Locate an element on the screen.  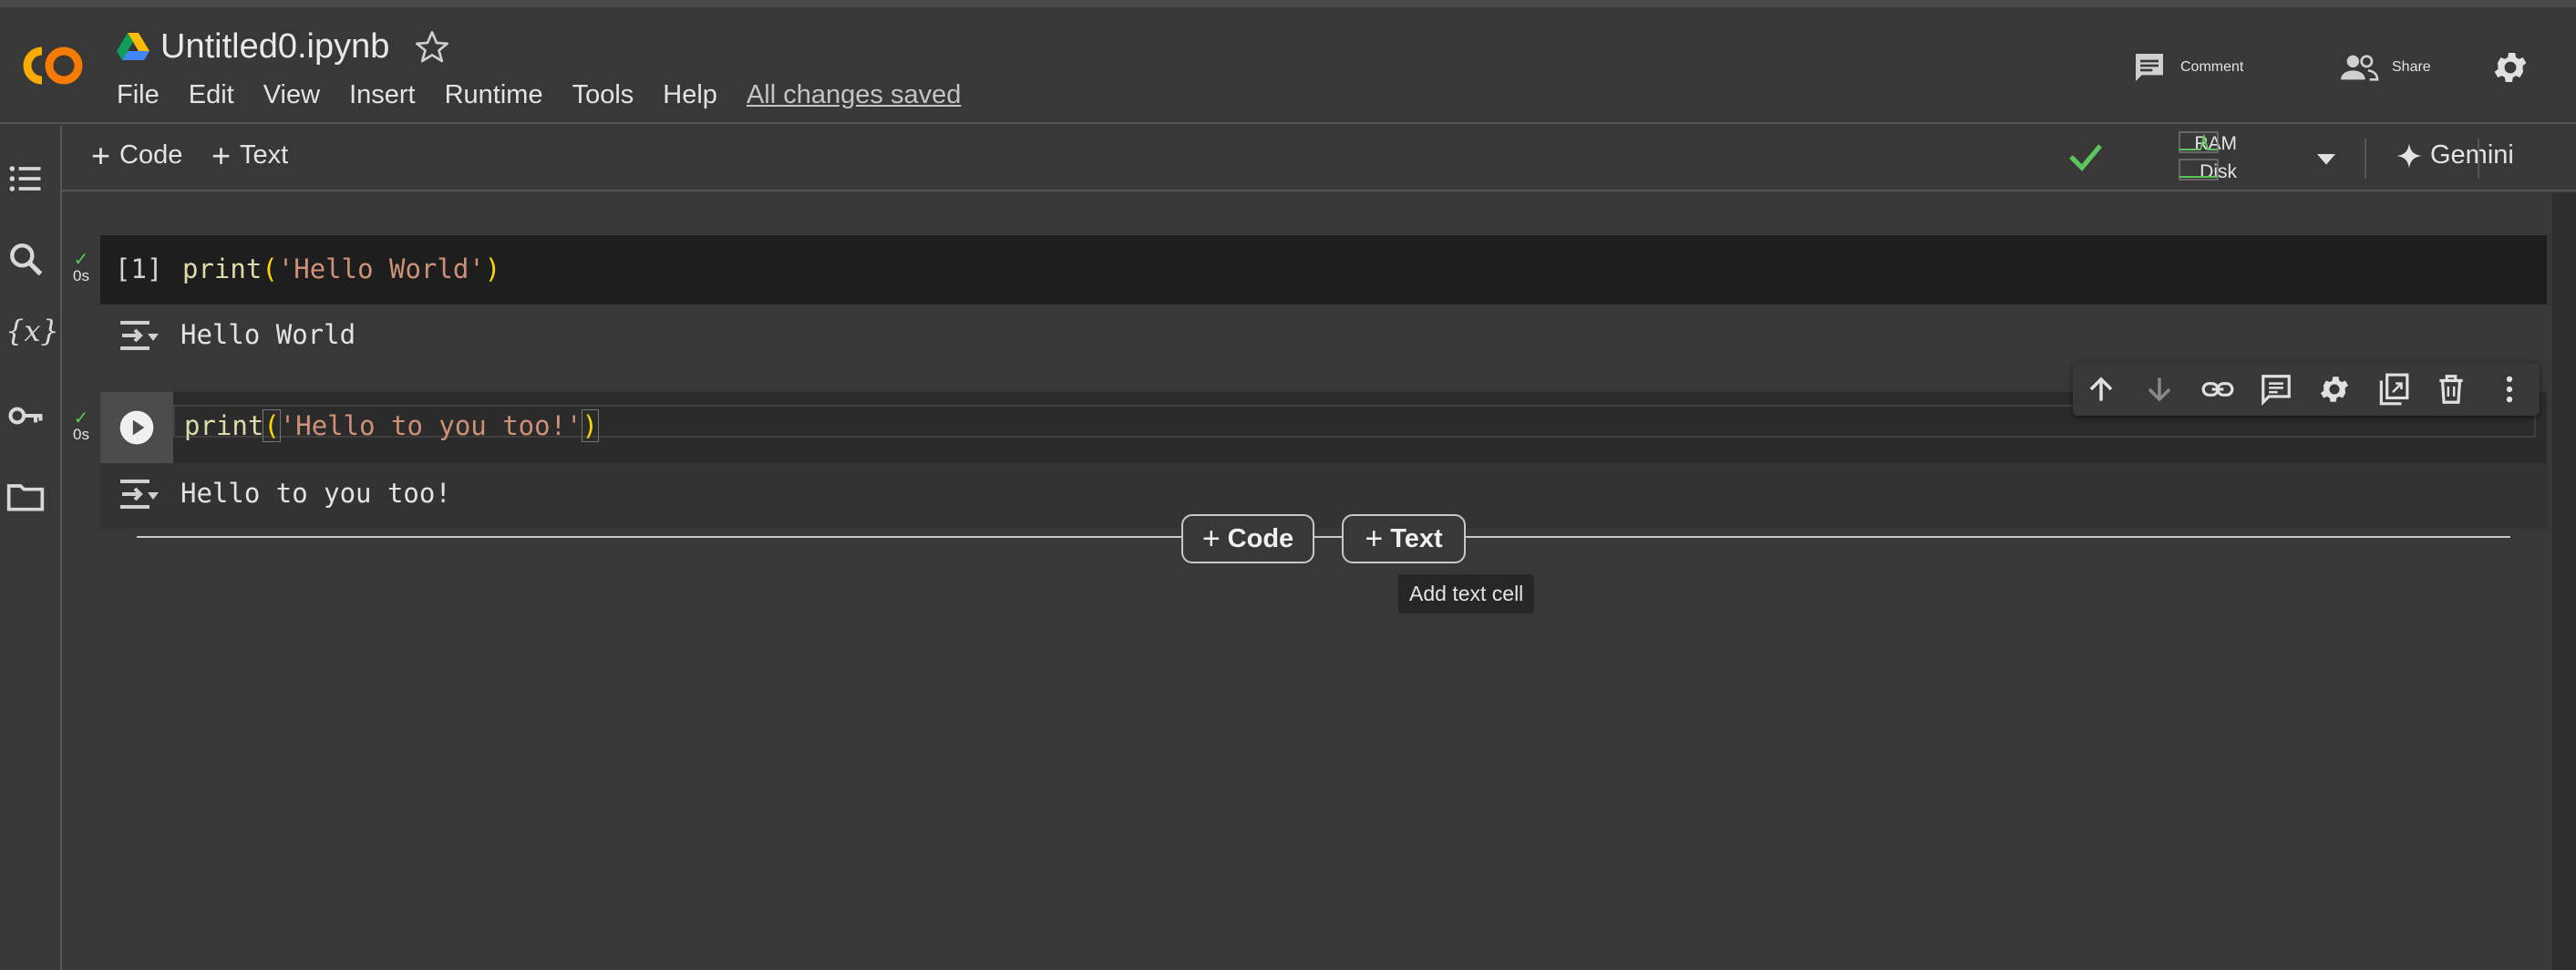
add-code-label: Code is located at coordinates (151, 155).